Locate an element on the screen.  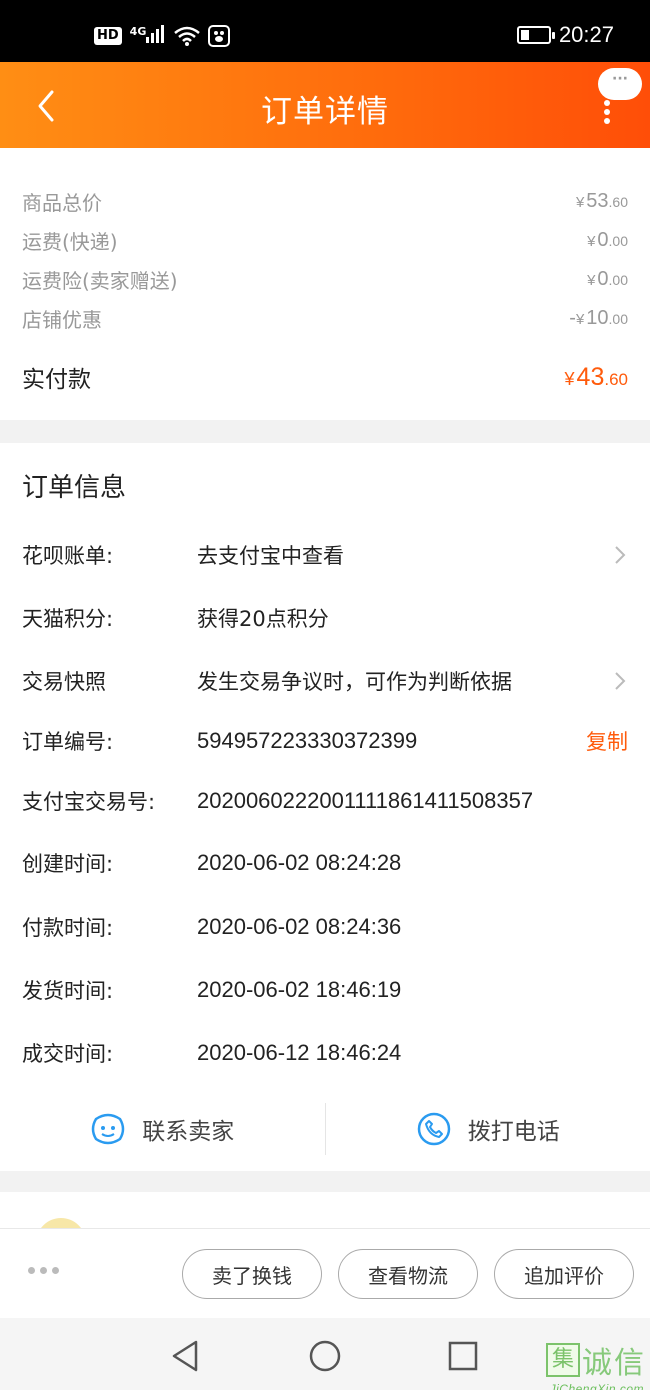
status-right: 20:27 is located at coordinates (565, 35).